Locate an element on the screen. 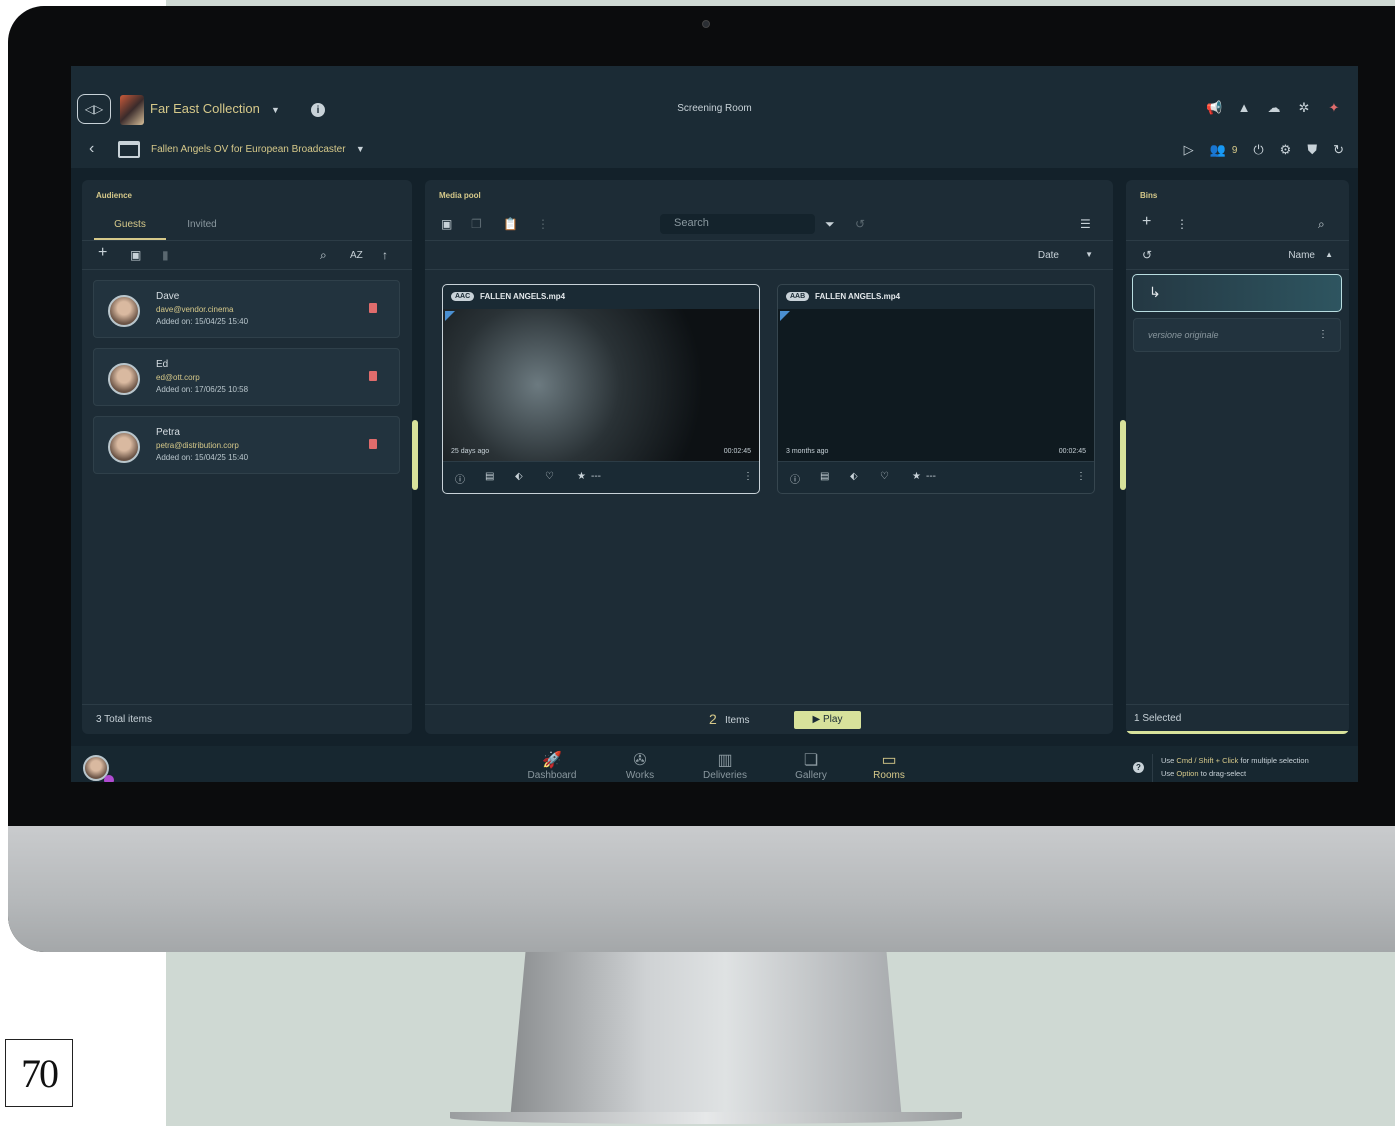 The height and width of the screenshot is (1126, 1395). guest-name: Petra is located at coordinates (168, 432).